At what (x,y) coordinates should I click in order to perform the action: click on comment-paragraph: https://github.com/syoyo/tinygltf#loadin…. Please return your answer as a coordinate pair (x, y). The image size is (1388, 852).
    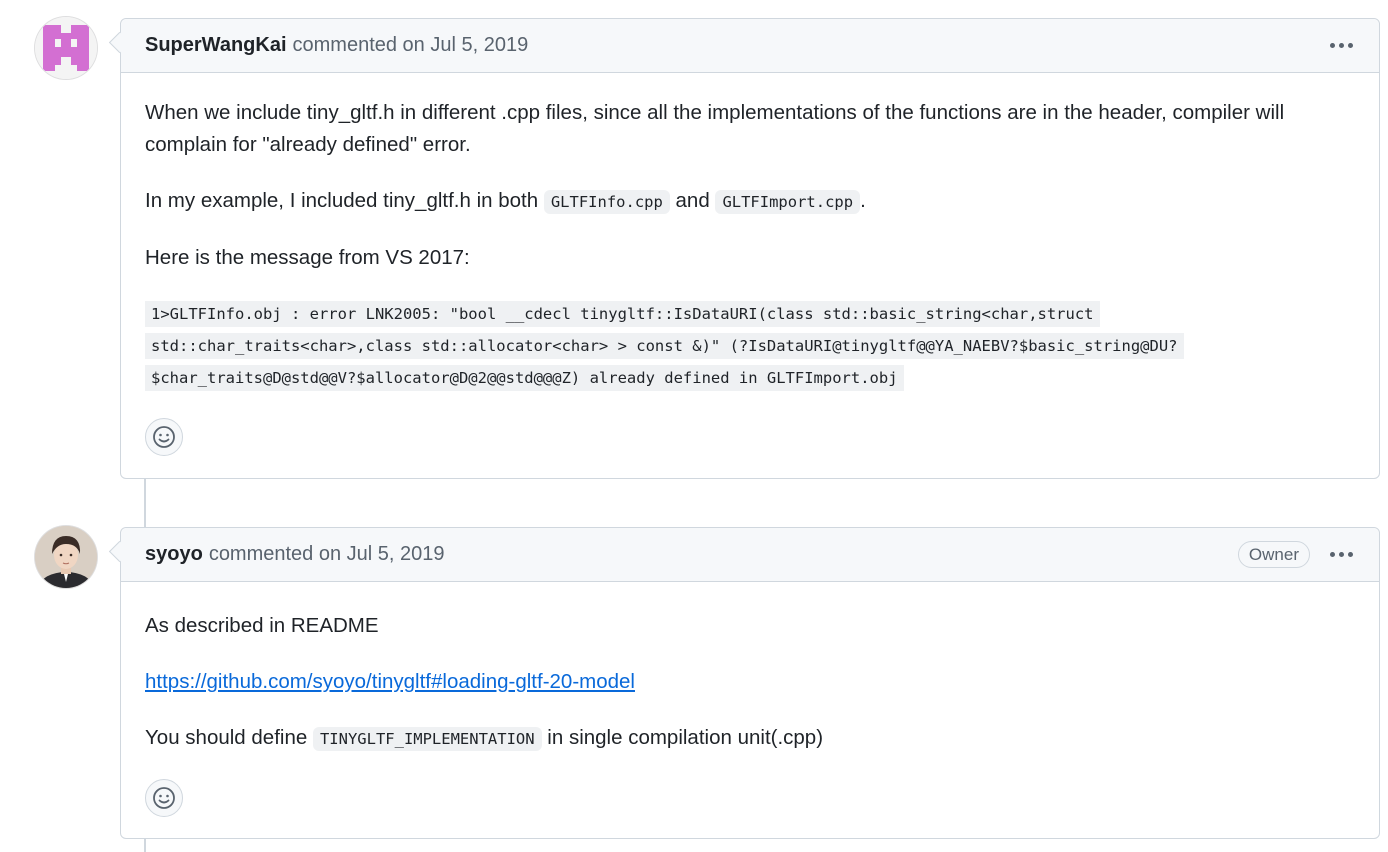
    Looking at the image, I should click on (750, 682).